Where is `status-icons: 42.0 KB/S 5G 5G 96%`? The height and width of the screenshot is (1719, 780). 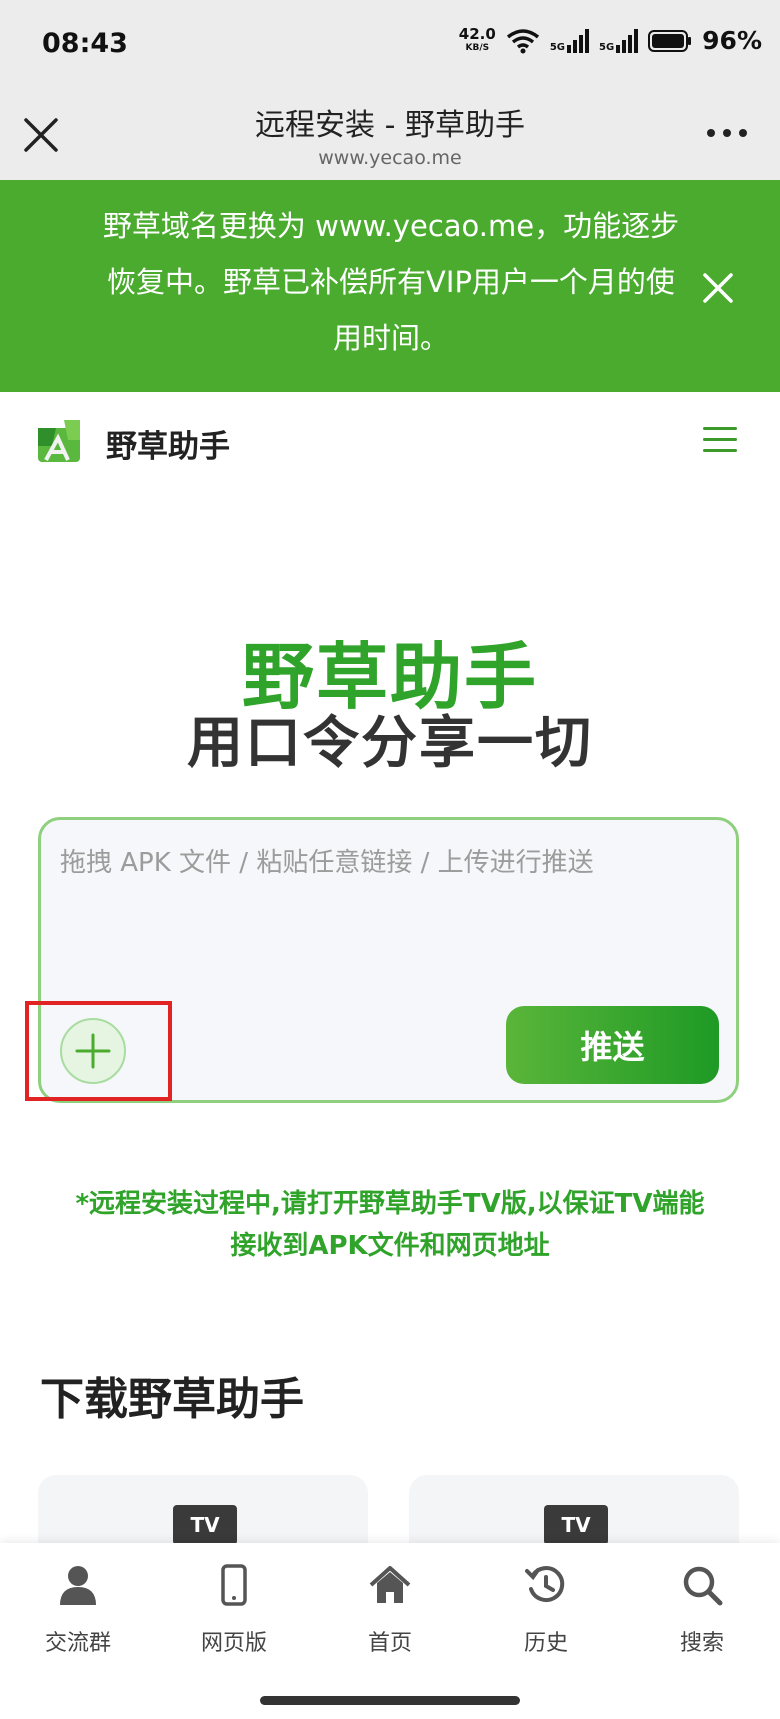
status-icons: 42.0 KB/S 5G 5G 96% is located at coordinates (610, 40).